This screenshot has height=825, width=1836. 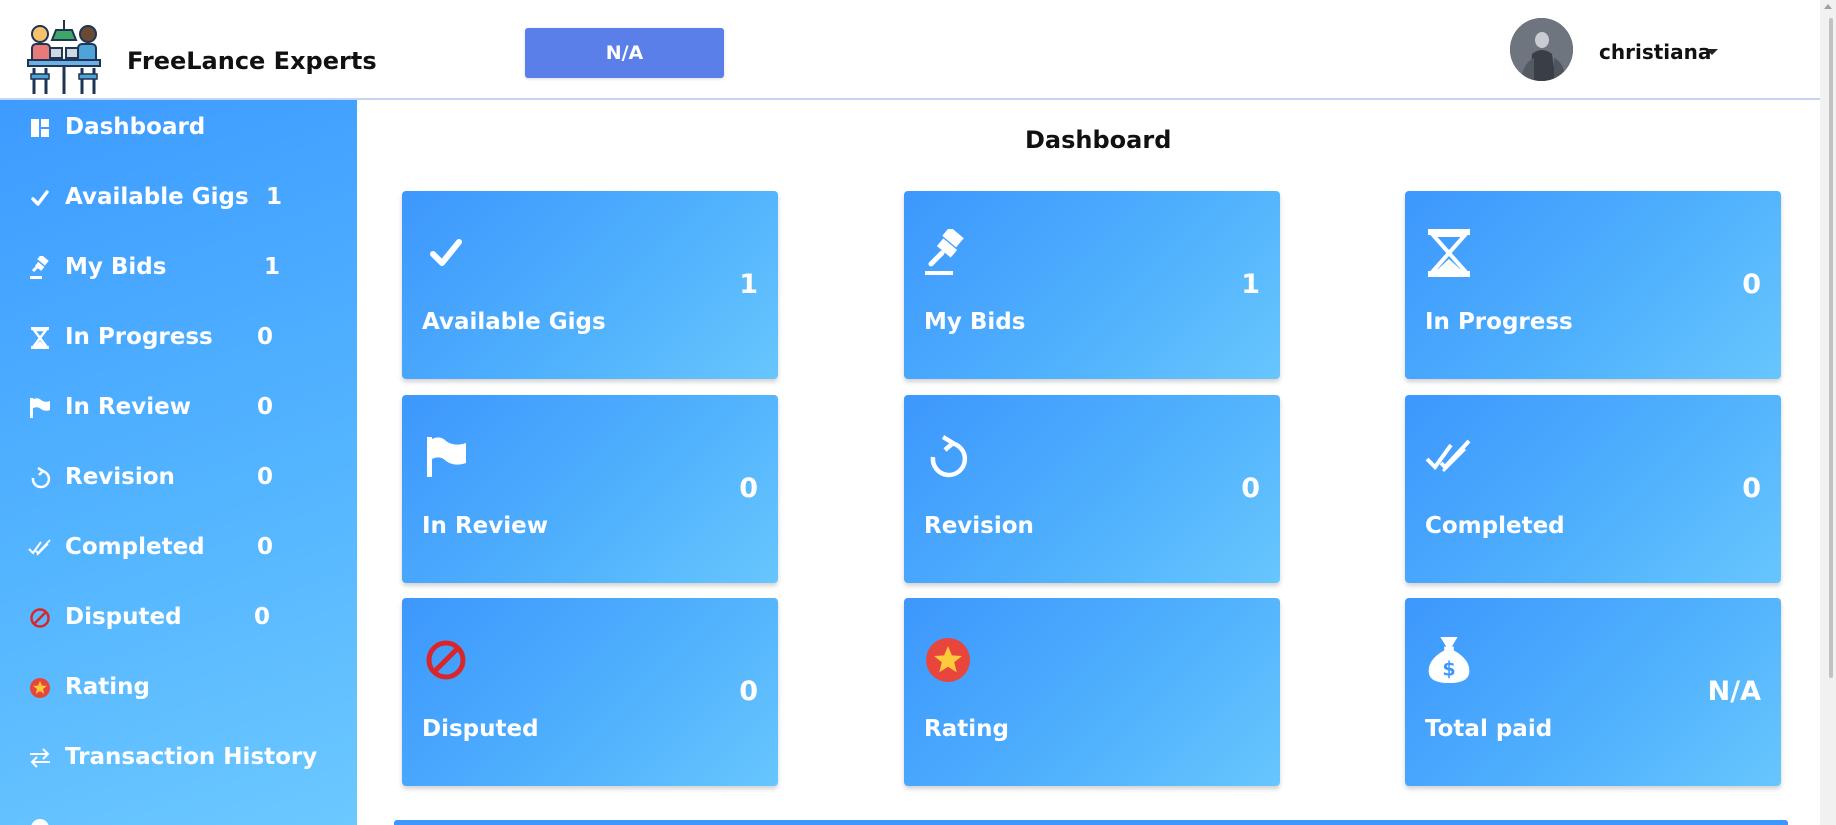 I want to click on scrollbar, so click(x=1828, y=412).